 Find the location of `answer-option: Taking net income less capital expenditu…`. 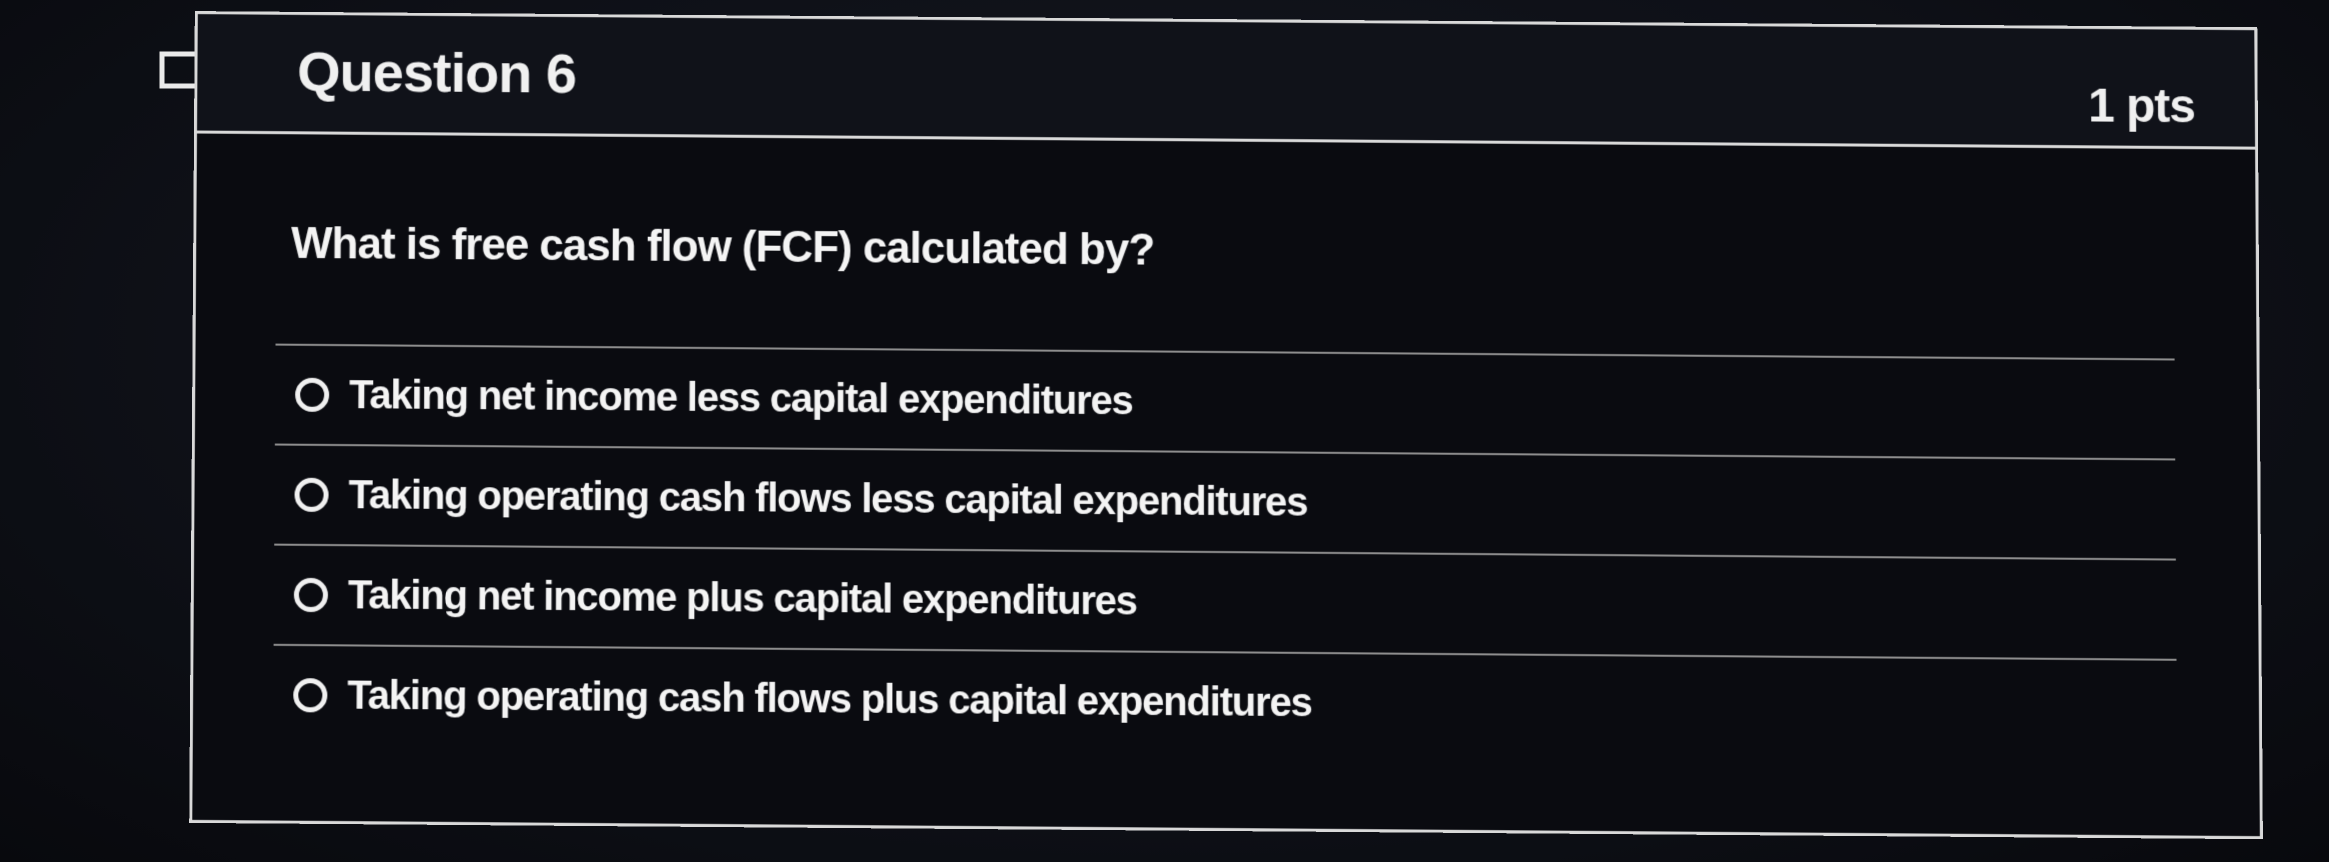

answer-option: Taking net income less capital expenditu… is located at coordinates (1225, 402).